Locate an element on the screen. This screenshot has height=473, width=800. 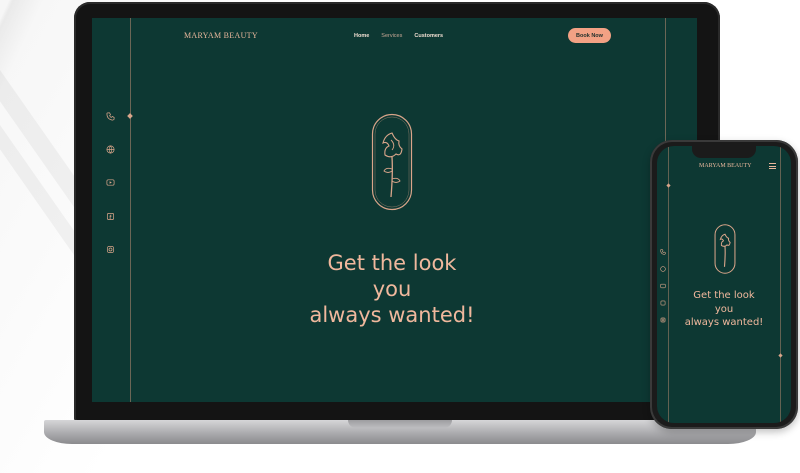
hamburger-menu-icon is located at coordinates (772, 166).